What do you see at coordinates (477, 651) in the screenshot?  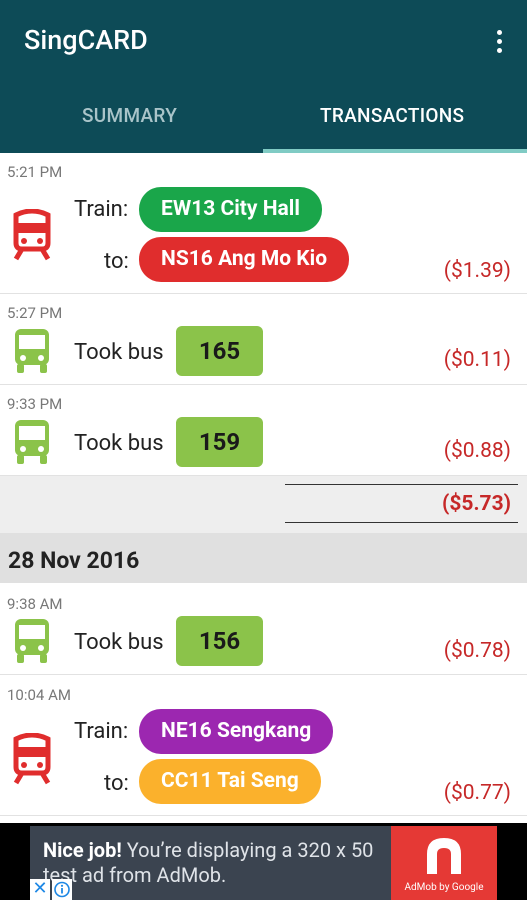 I see `transaction-amount: ($0.78)` at bounding box center [477, 651].